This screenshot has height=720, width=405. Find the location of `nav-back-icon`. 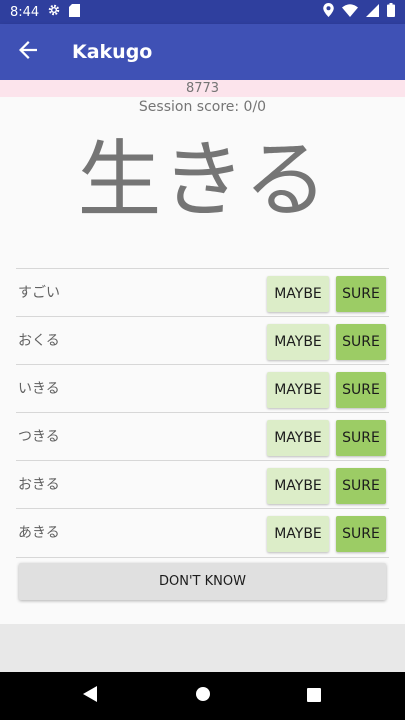

nav-back-icon is located at coordinates (90, 696).